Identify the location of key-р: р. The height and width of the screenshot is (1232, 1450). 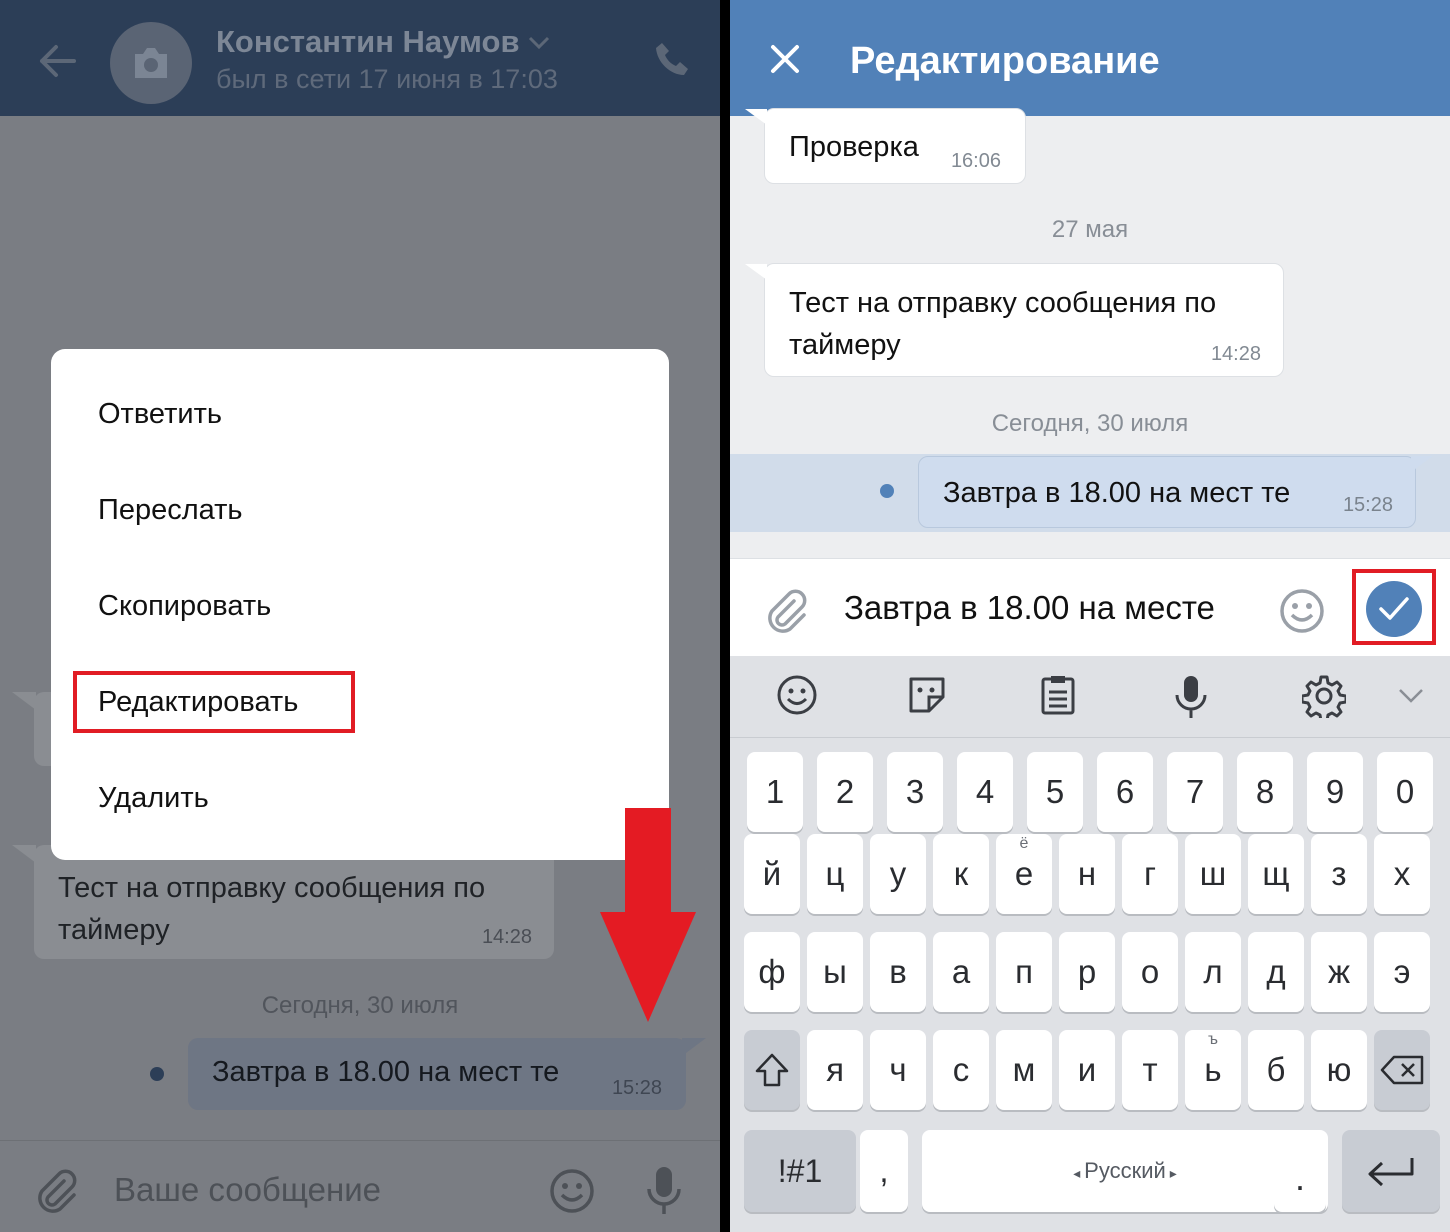
(1087, 972).